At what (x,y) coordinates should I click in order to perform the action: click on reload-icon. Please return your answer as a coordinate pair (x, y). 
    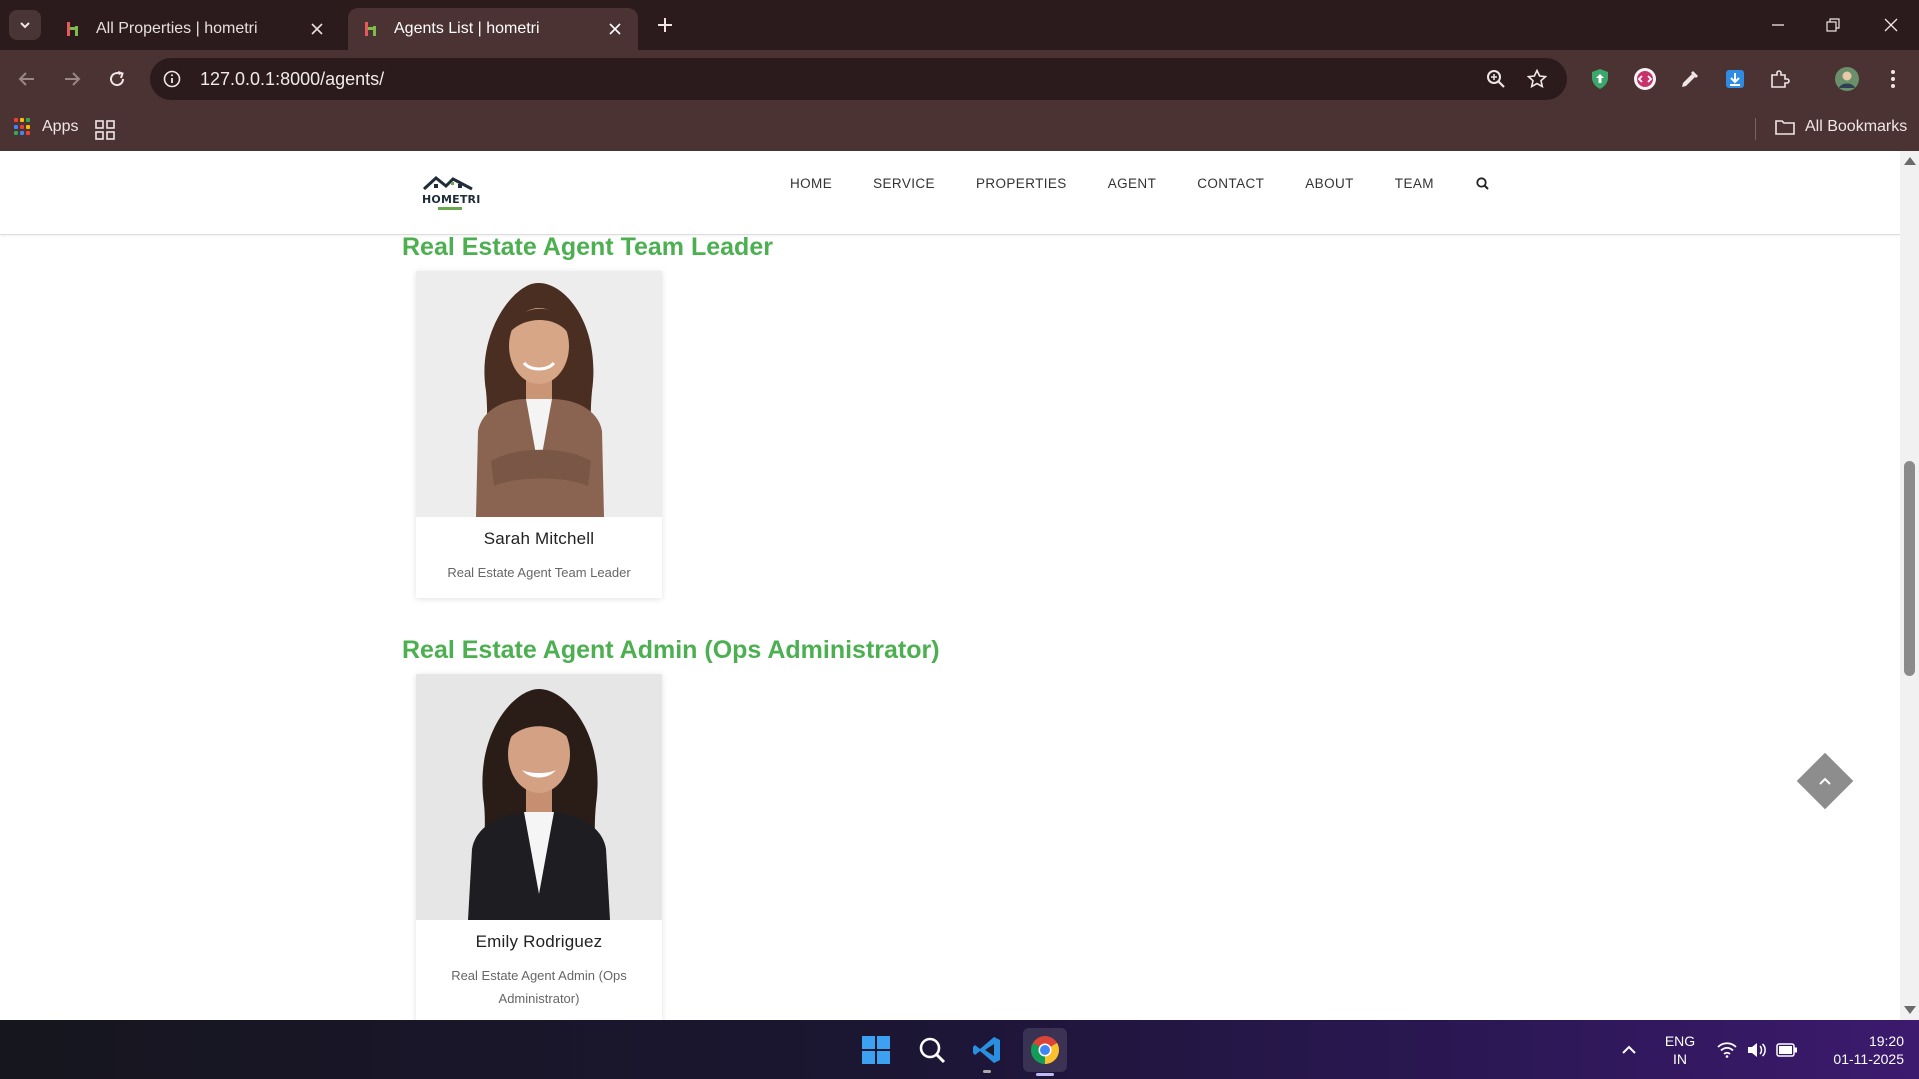
    Looking at the image, I should click on (117, 79).